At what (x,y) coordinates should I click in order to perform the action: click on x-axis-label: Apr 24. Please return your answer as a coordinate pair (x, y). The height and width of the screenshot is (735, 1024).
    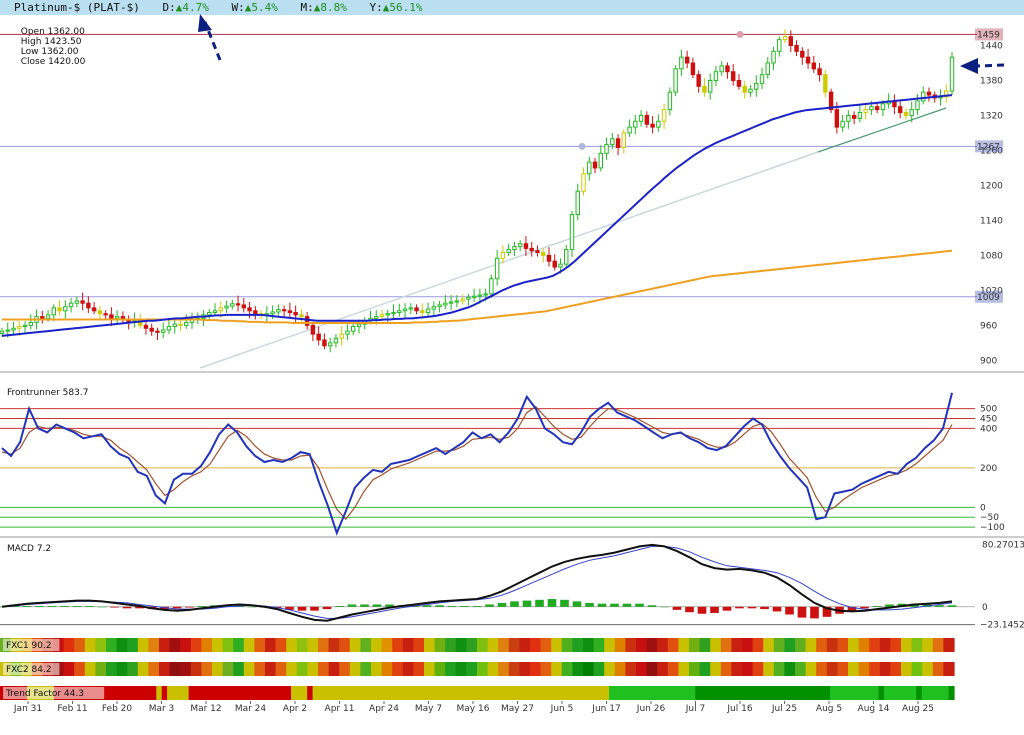
    Looking at the image, I should click on (384, 709).